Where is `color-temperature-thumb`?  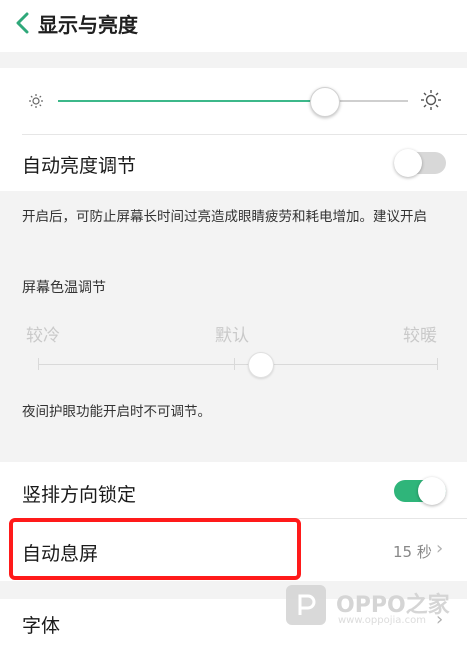 color-temperature-thumb is located at coordinates (261, 365).